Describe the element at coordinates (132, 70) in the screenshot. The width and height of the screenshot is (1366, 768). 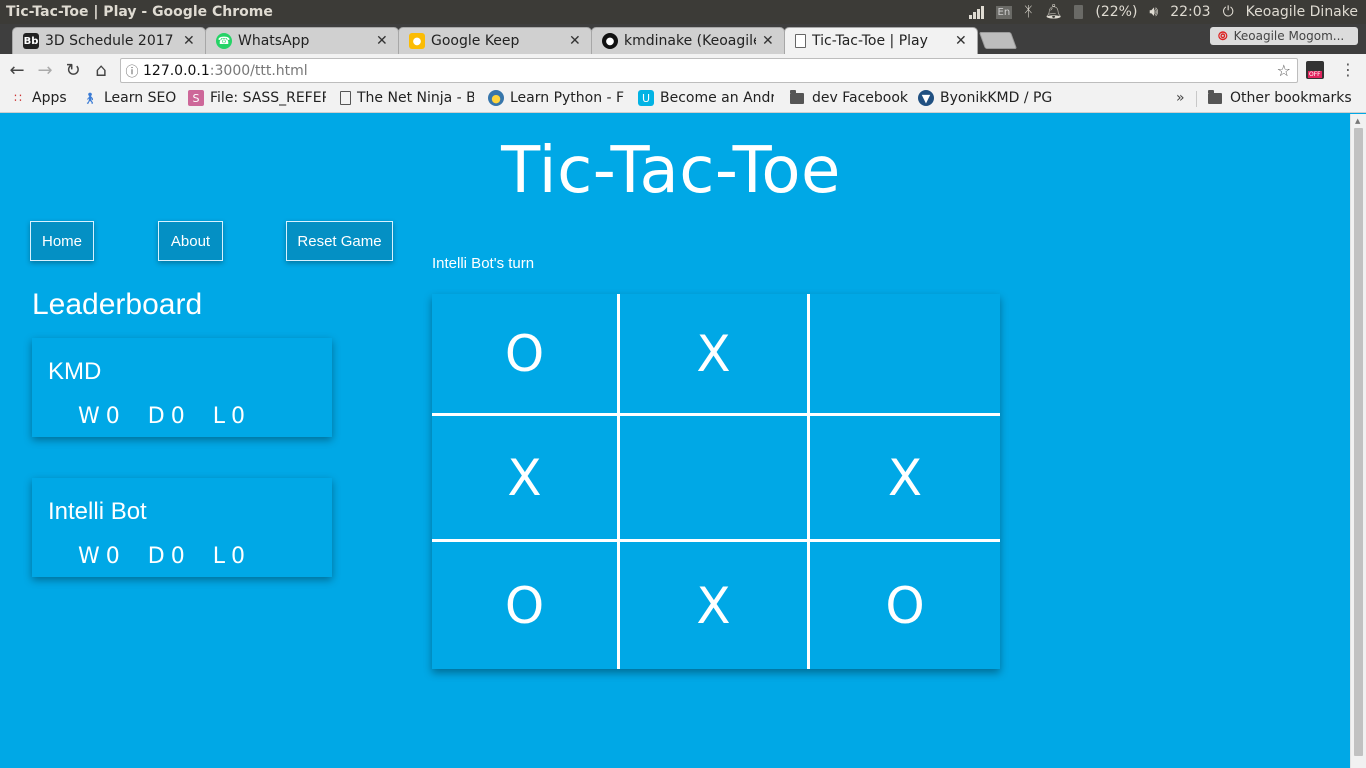
I see `info-icon: ⓘ` at that location.